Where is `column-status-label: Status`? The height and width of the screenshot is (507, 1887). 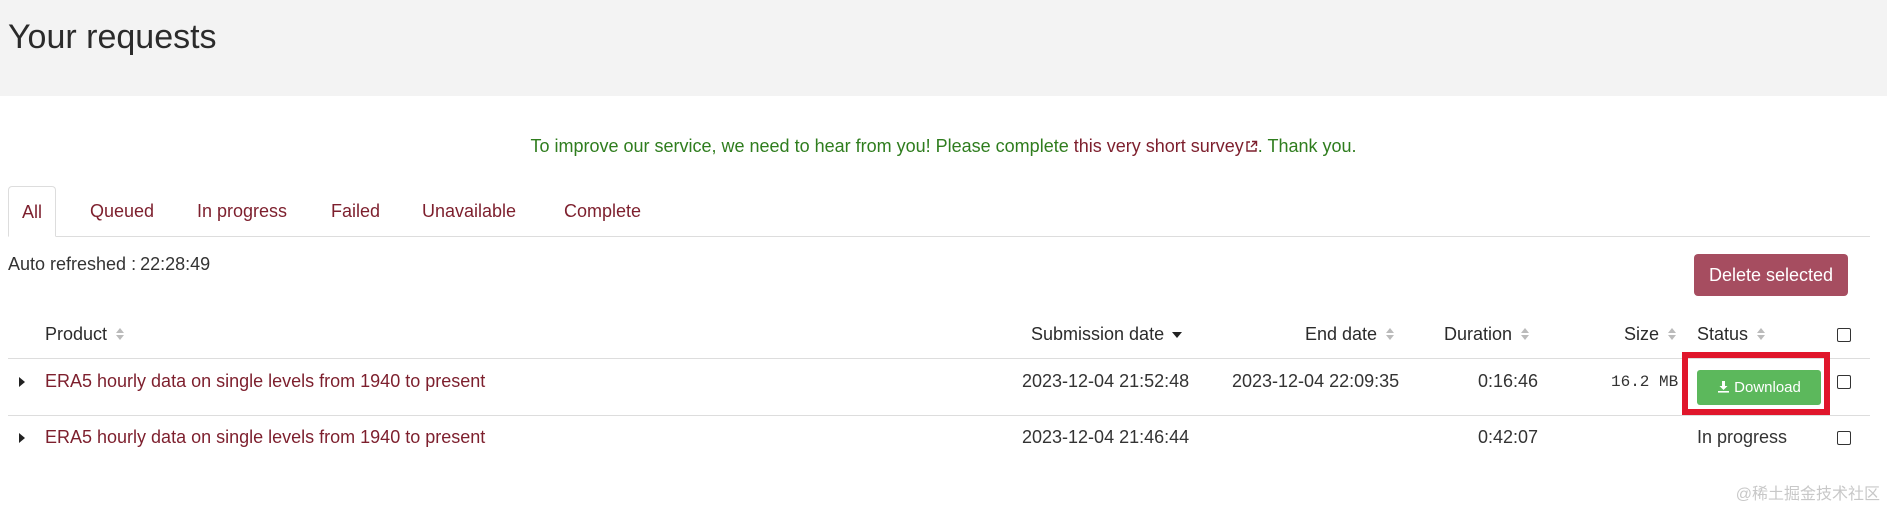 column-status-label: Status is located at coordinates (1722, 334).